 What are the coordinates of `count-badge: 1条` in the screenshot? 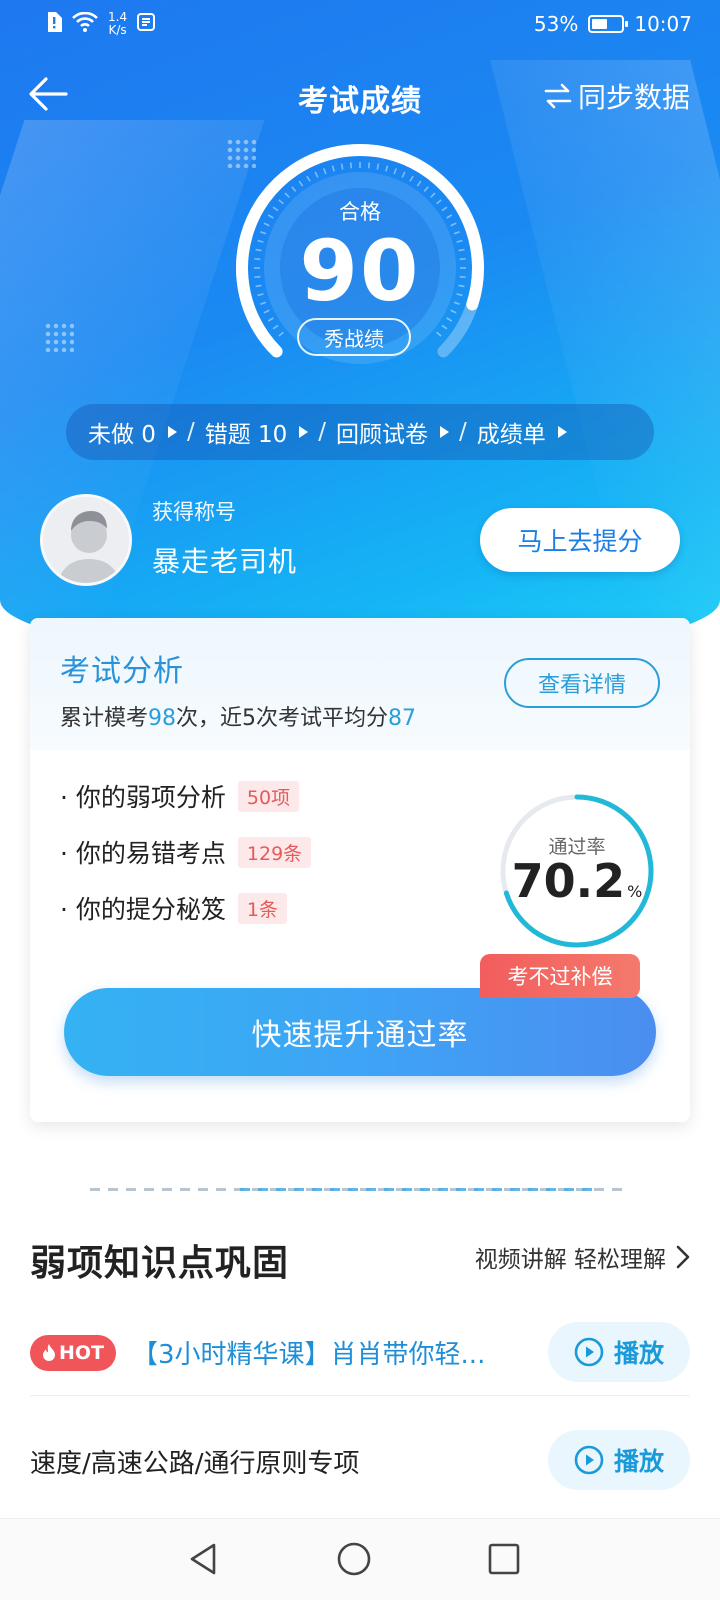 It's located at (262, 908).